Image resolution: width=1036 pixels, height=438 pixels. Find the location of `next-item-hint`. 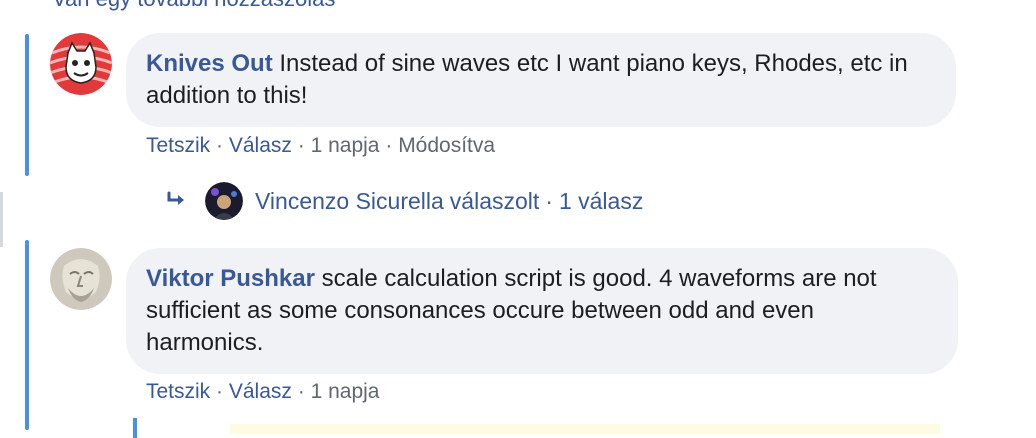

next-item-hint is located at coordinates (585, 429).